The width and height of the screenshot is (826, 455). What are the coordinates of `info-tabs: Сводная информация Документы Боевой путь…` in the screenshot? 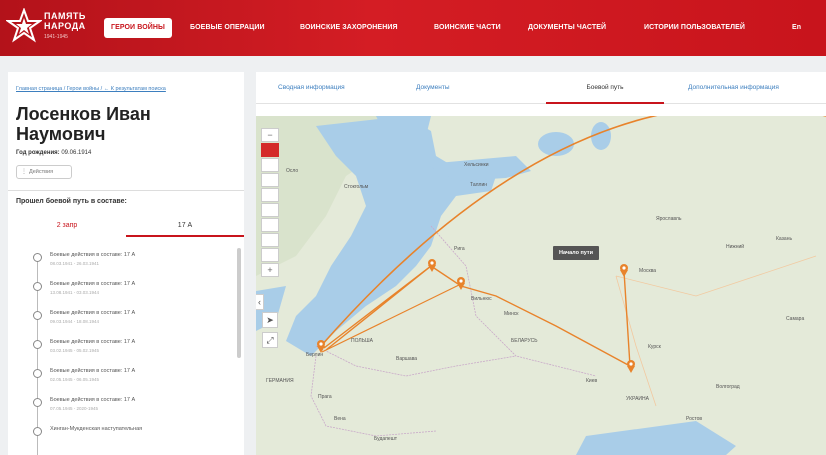 It's located at (541, 88).